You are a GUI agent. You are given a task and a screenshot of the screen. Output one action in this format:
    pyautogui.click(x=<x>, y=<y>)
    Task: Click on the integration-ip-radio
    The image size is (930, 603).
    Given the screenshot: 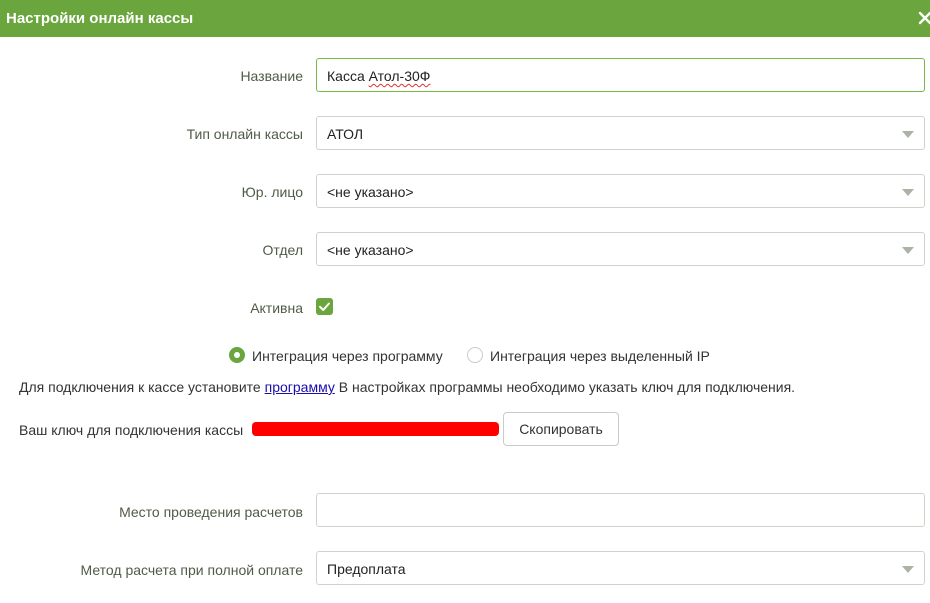 What is the action you would take?
    pyautogui.click(x=475, y=355)
    